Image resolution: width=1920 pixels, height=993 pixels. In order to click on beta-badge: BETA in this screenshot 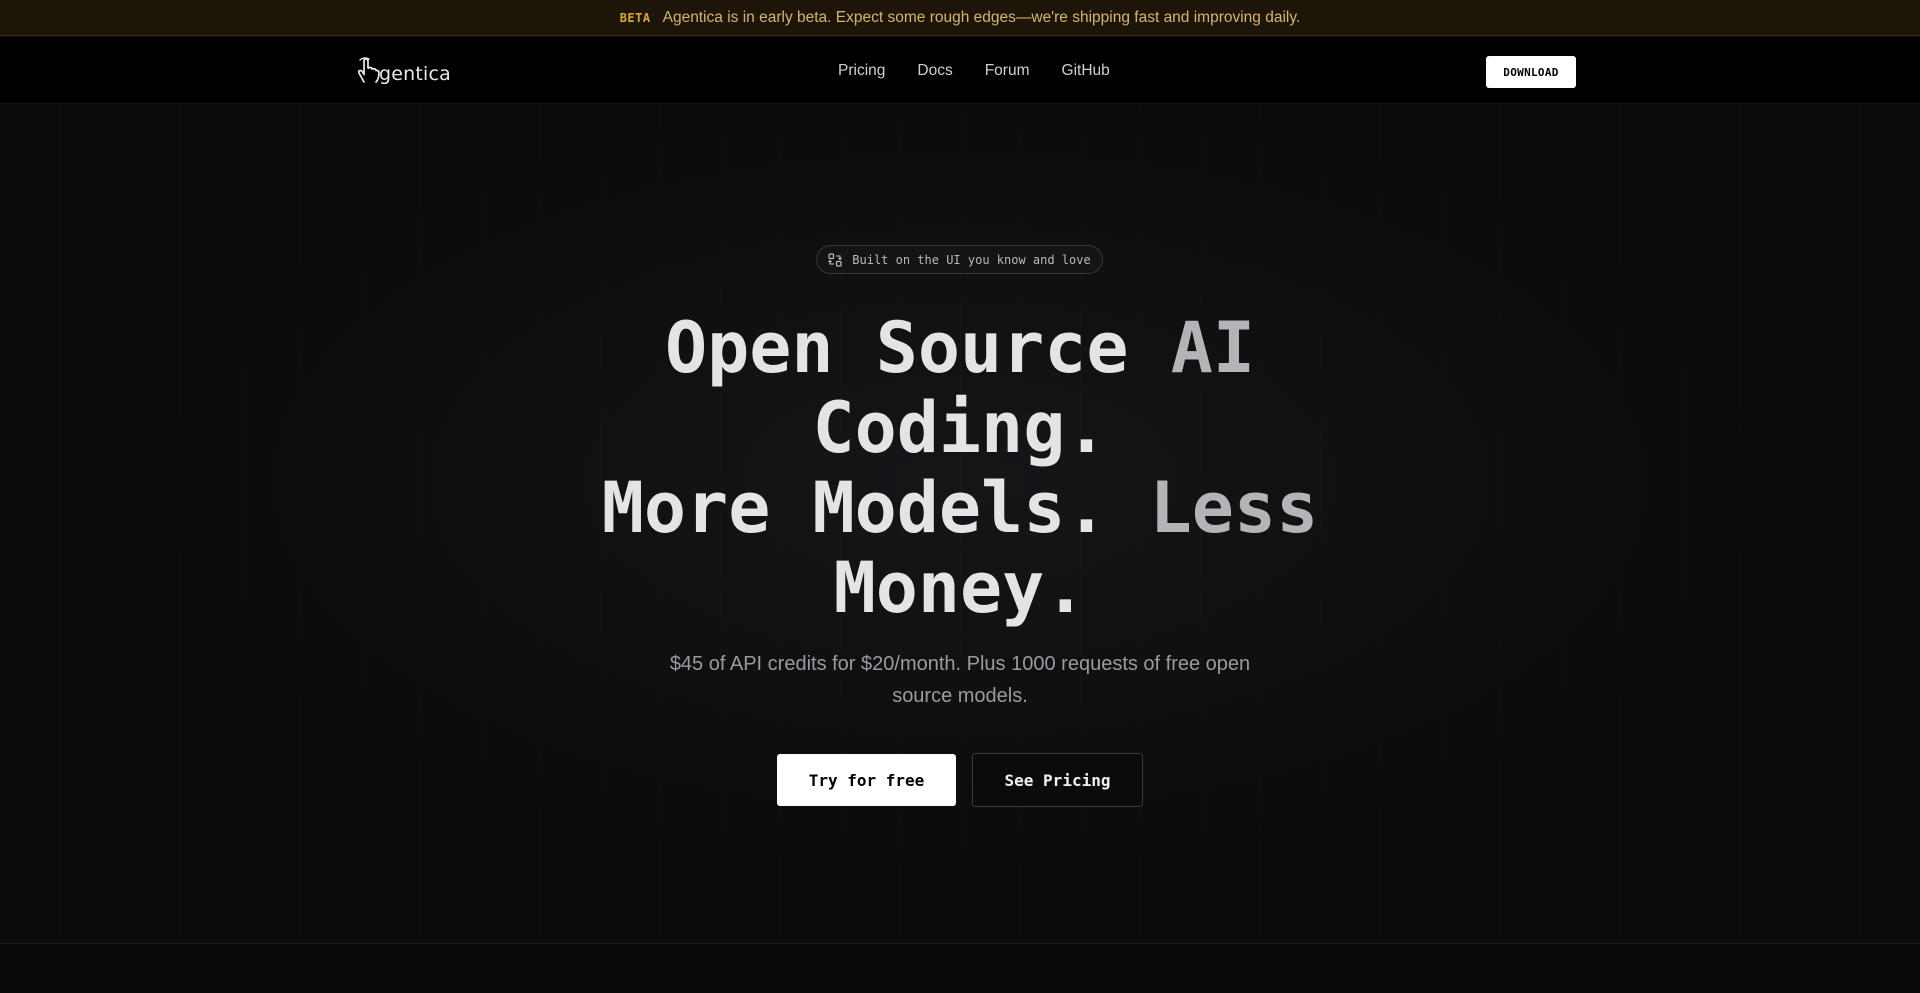, I will do `click(635, 17)`.